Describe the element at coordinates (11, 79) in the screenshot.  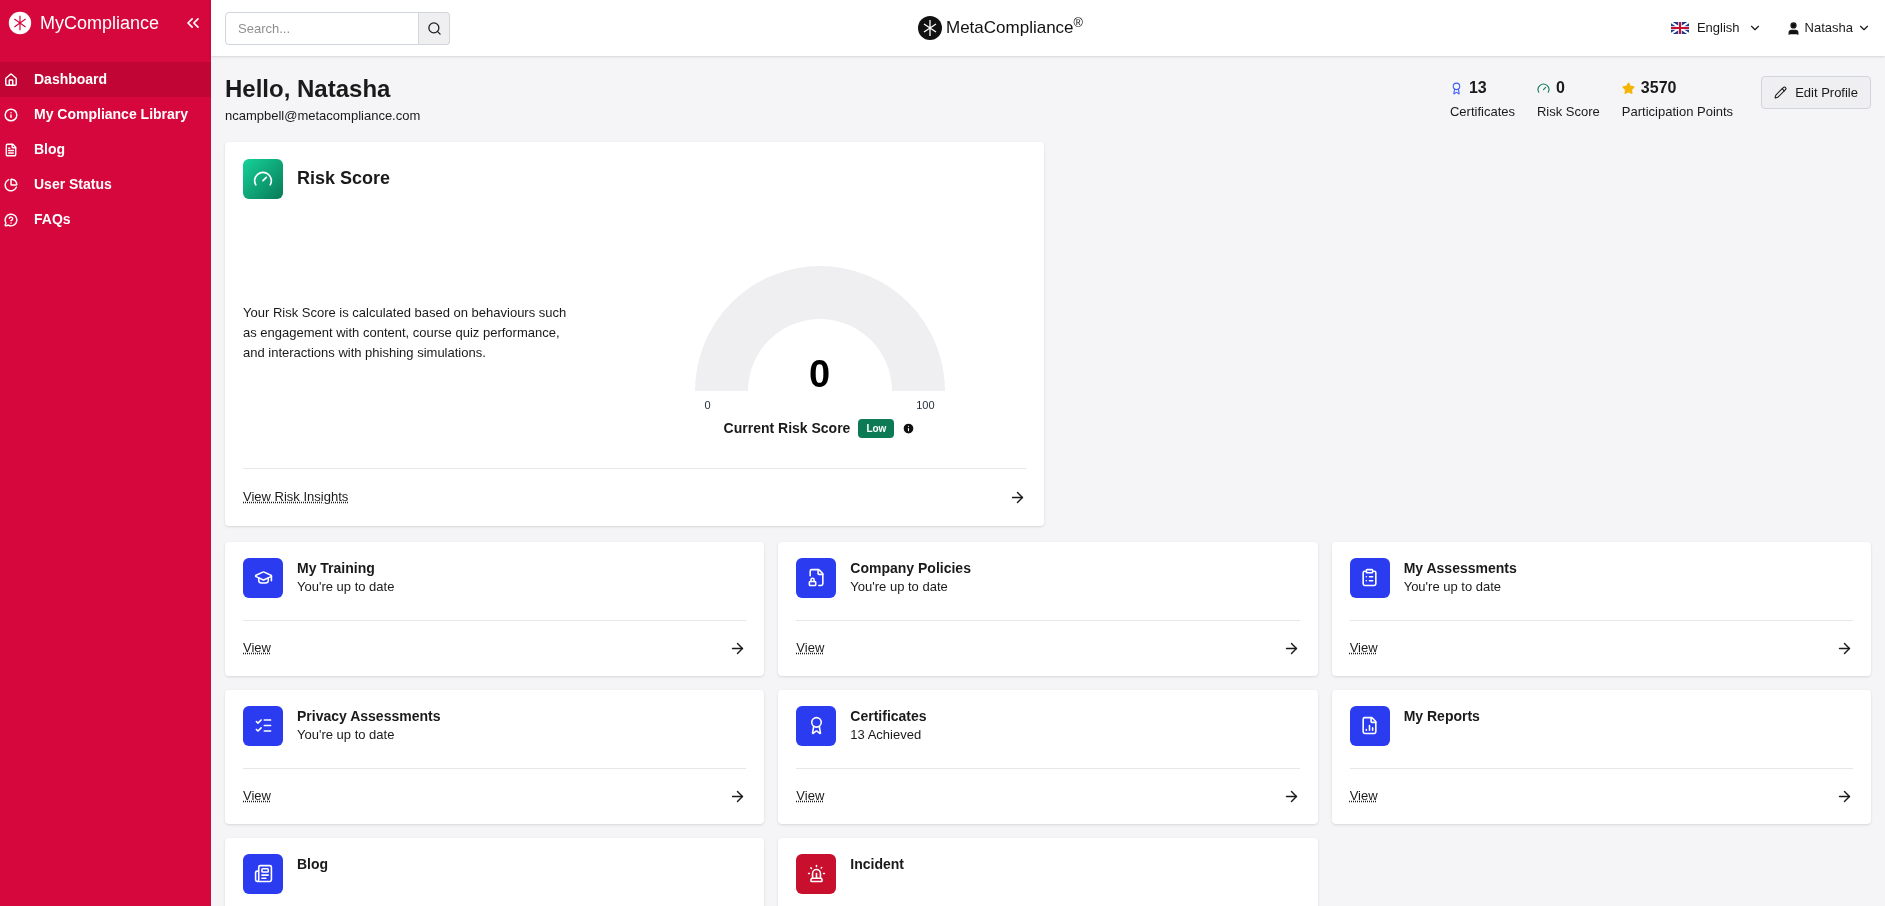
I see `house-icon` at that location.